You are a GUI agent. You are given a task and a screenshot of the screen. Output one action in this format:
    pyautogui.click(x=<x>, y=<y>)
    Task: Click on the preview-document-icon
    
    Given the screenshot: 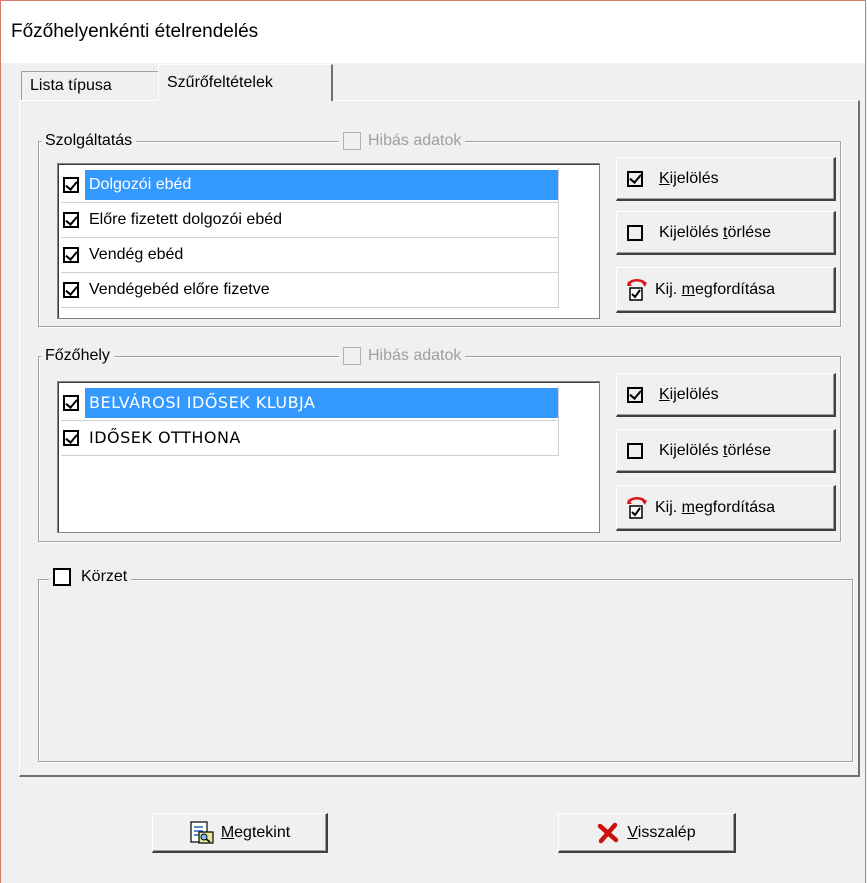 What is the action you would take?
    pyautogui.click(x=202, y=832)
    